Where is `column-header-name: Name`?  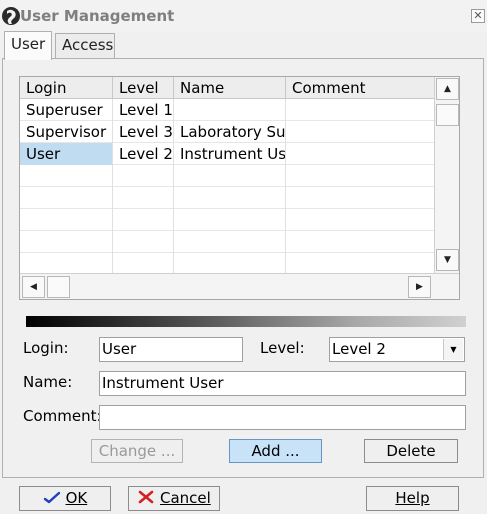
column-header-name: Name is located at coordinates (230, 88).